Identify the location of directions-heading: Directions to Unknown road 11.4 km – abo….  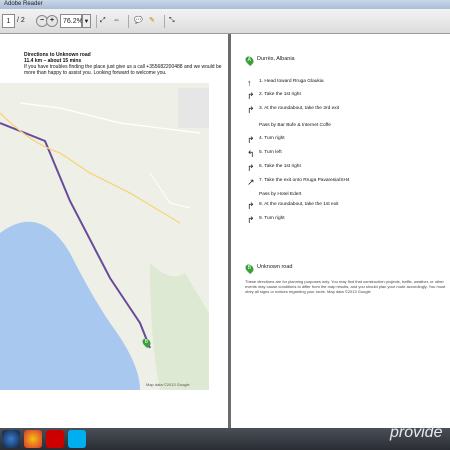
(123, 64).